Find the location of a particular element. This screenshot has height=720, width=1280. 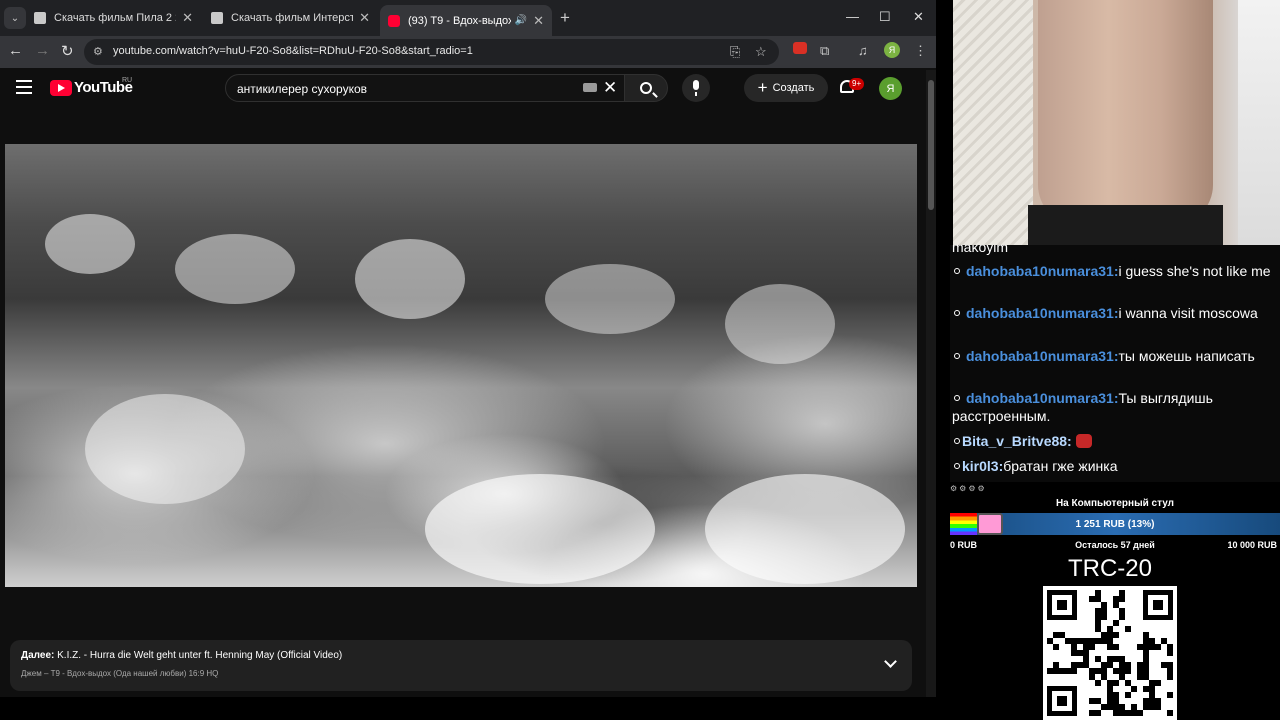

page-scrollbar is located at coordinates (931, 383).